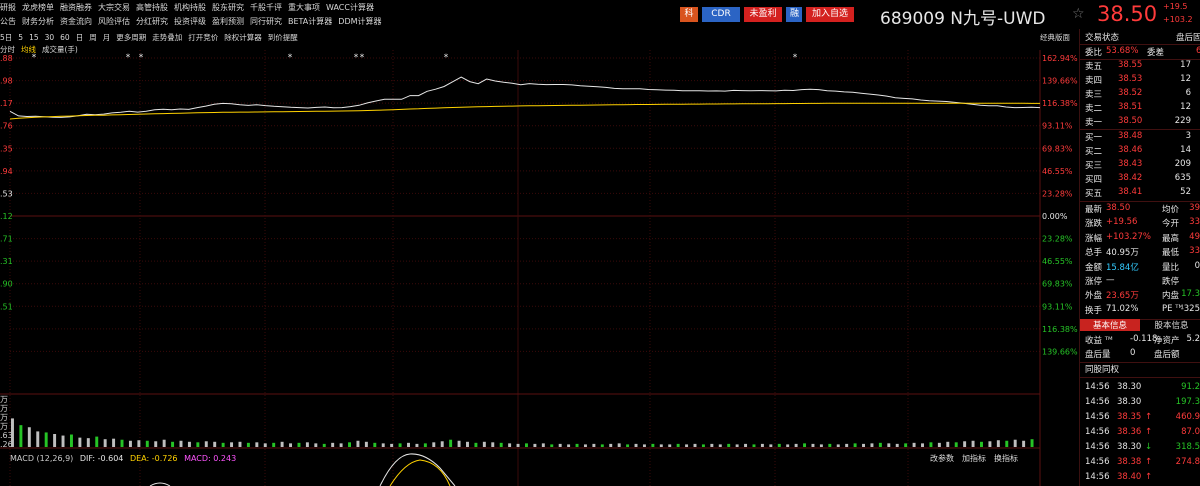 This screenshot has height=486, width=1200. Describe the element at coordinates (1140, 66) in the screenshot. I see `sell-level-0: 卖五 38.55 17` at that location.